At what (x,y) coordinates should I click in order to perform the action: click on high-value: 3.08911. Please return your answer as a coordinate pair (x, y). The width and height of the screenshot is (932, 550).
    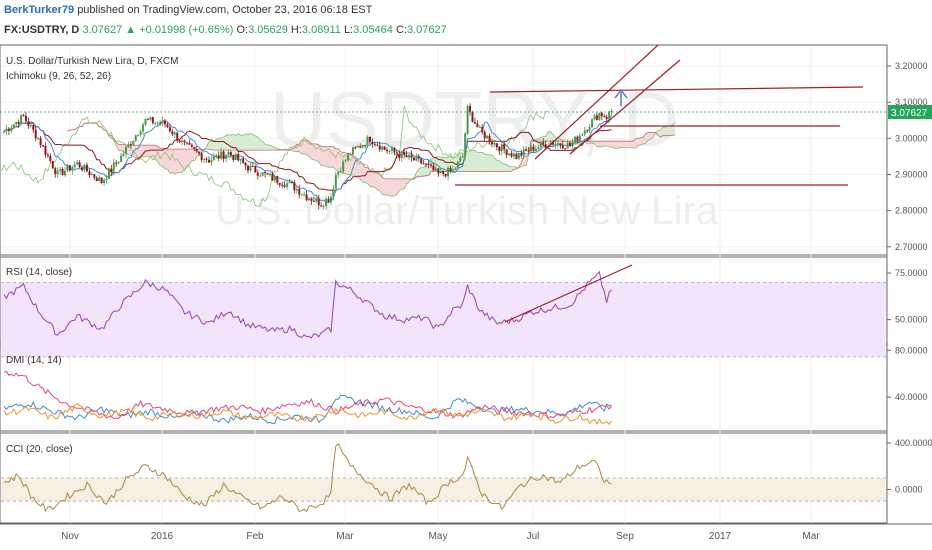
    Looking at the image, I should click on (321, 30).